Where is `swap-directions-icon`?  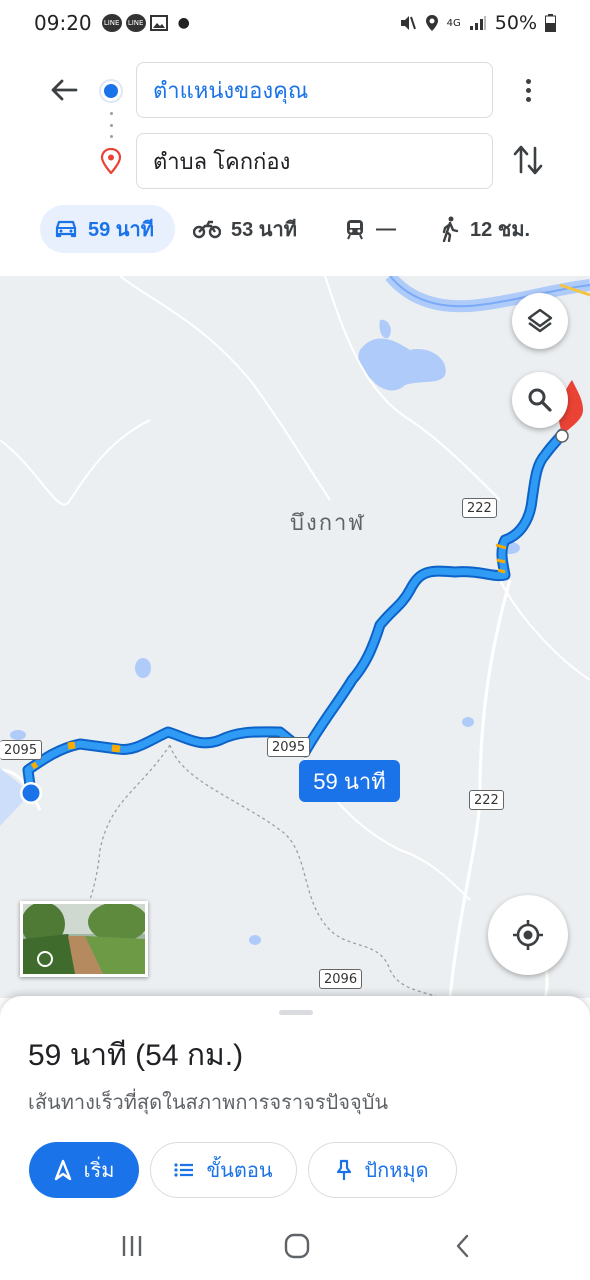
swap-directions-icon is located at coordinates (528, 160).